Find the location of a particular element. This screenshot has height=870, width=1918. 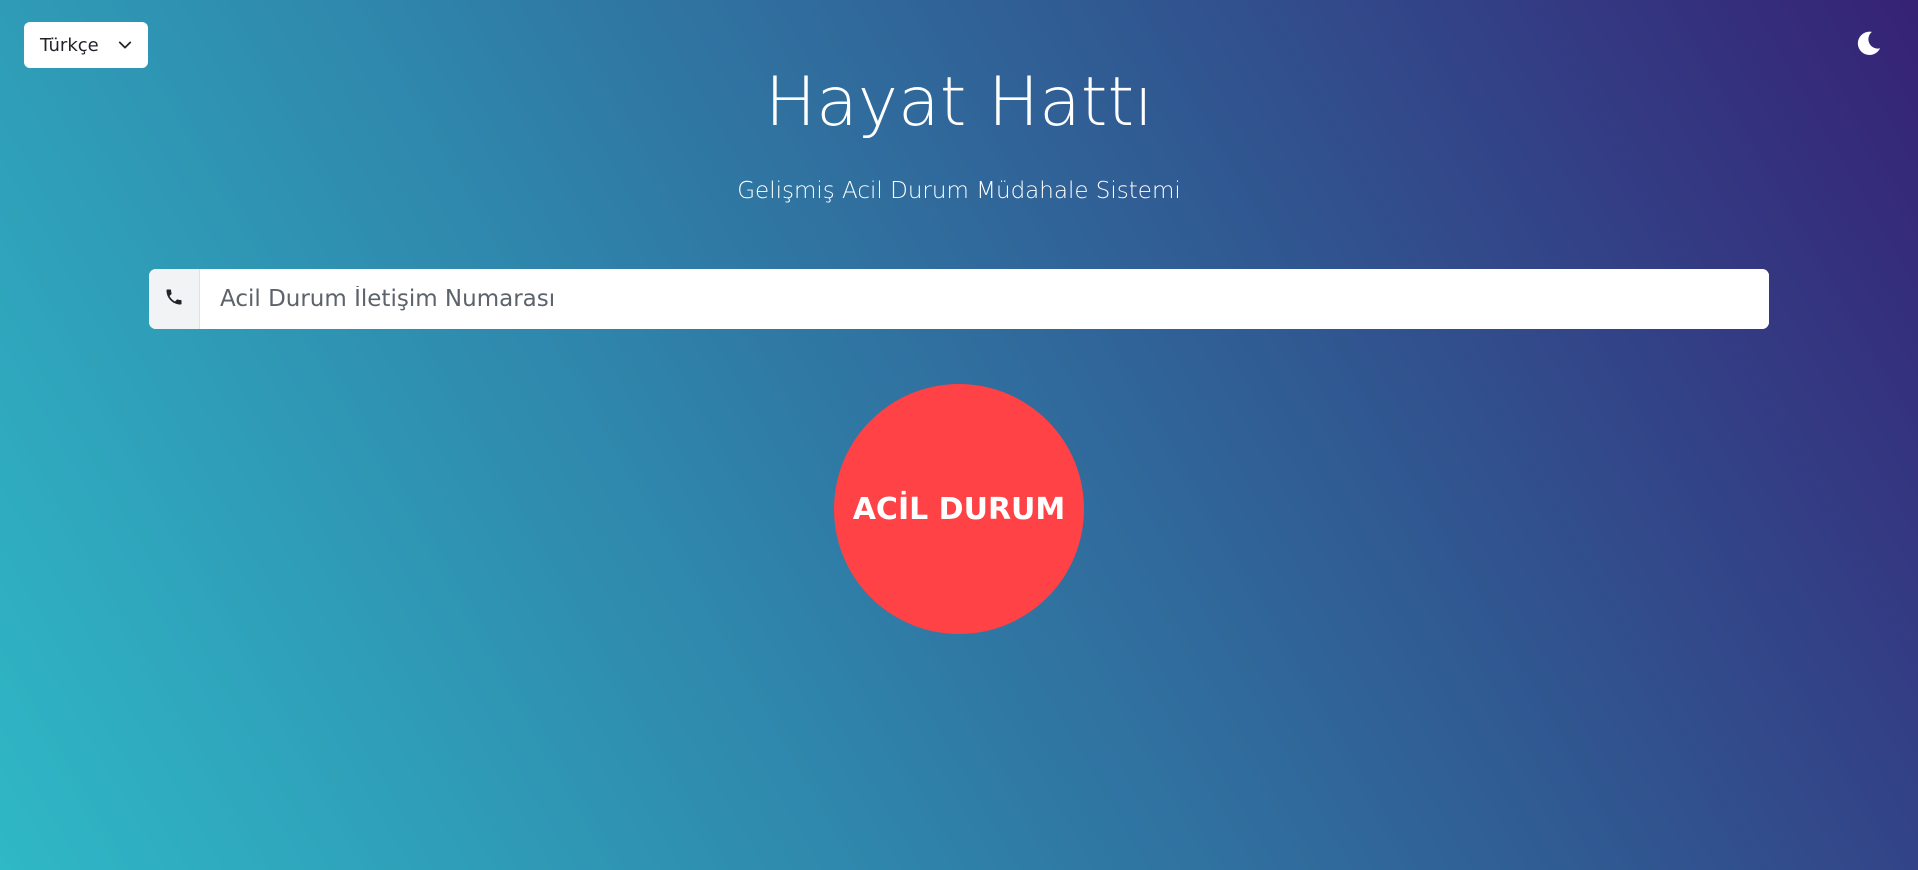

emergency-button: ACİL DURUM is located at coordinates (959, 509).